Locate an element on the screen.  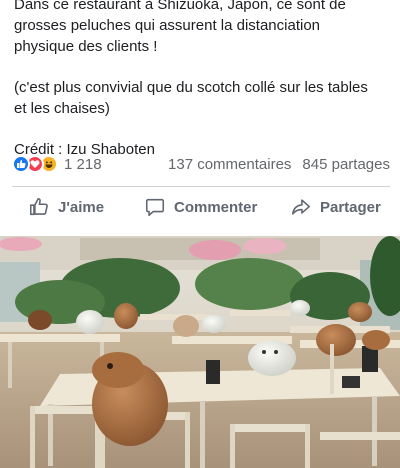
comment-button-label: Commenter is located at coordinates (216, 207).